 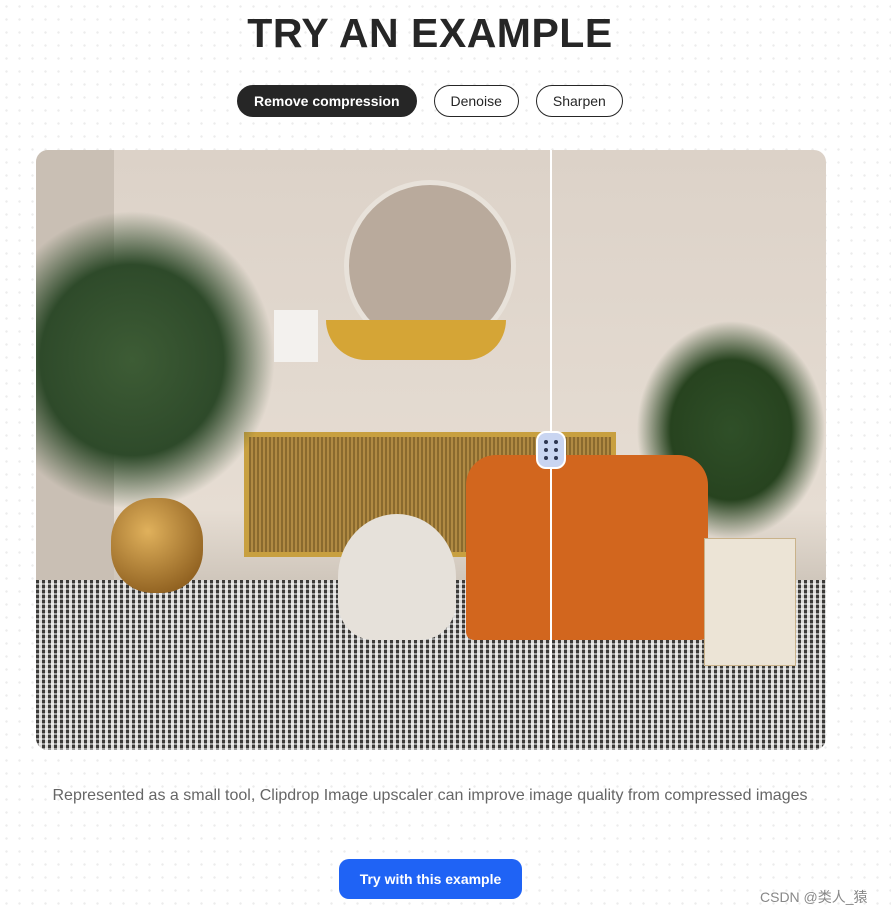 I want to click on tab-denoise: Denoise, so click(x=476, y=101).